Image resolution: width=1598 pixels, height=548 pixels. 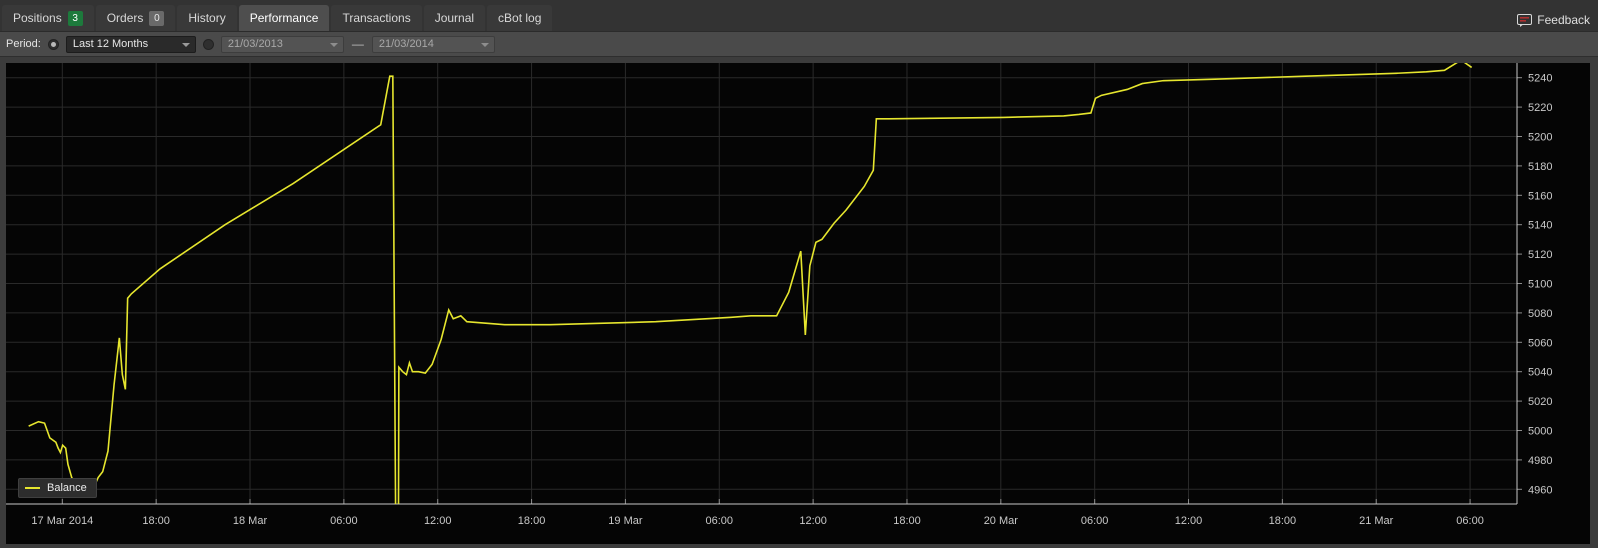 I want to click on tab-journal: Journal, so click(x=454, y=18).